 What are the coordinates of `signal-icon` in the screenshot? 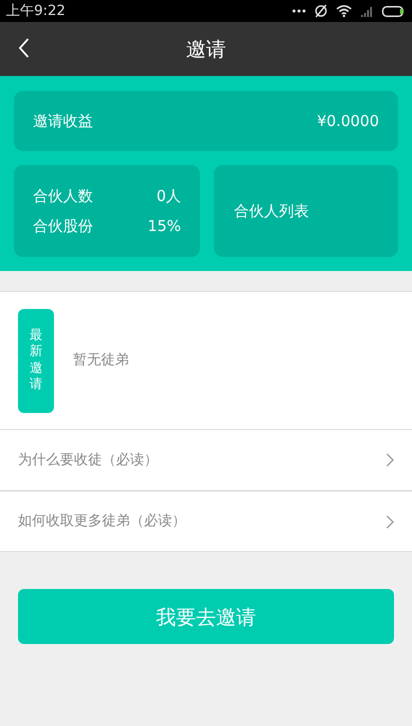 It's located at (367, 11).